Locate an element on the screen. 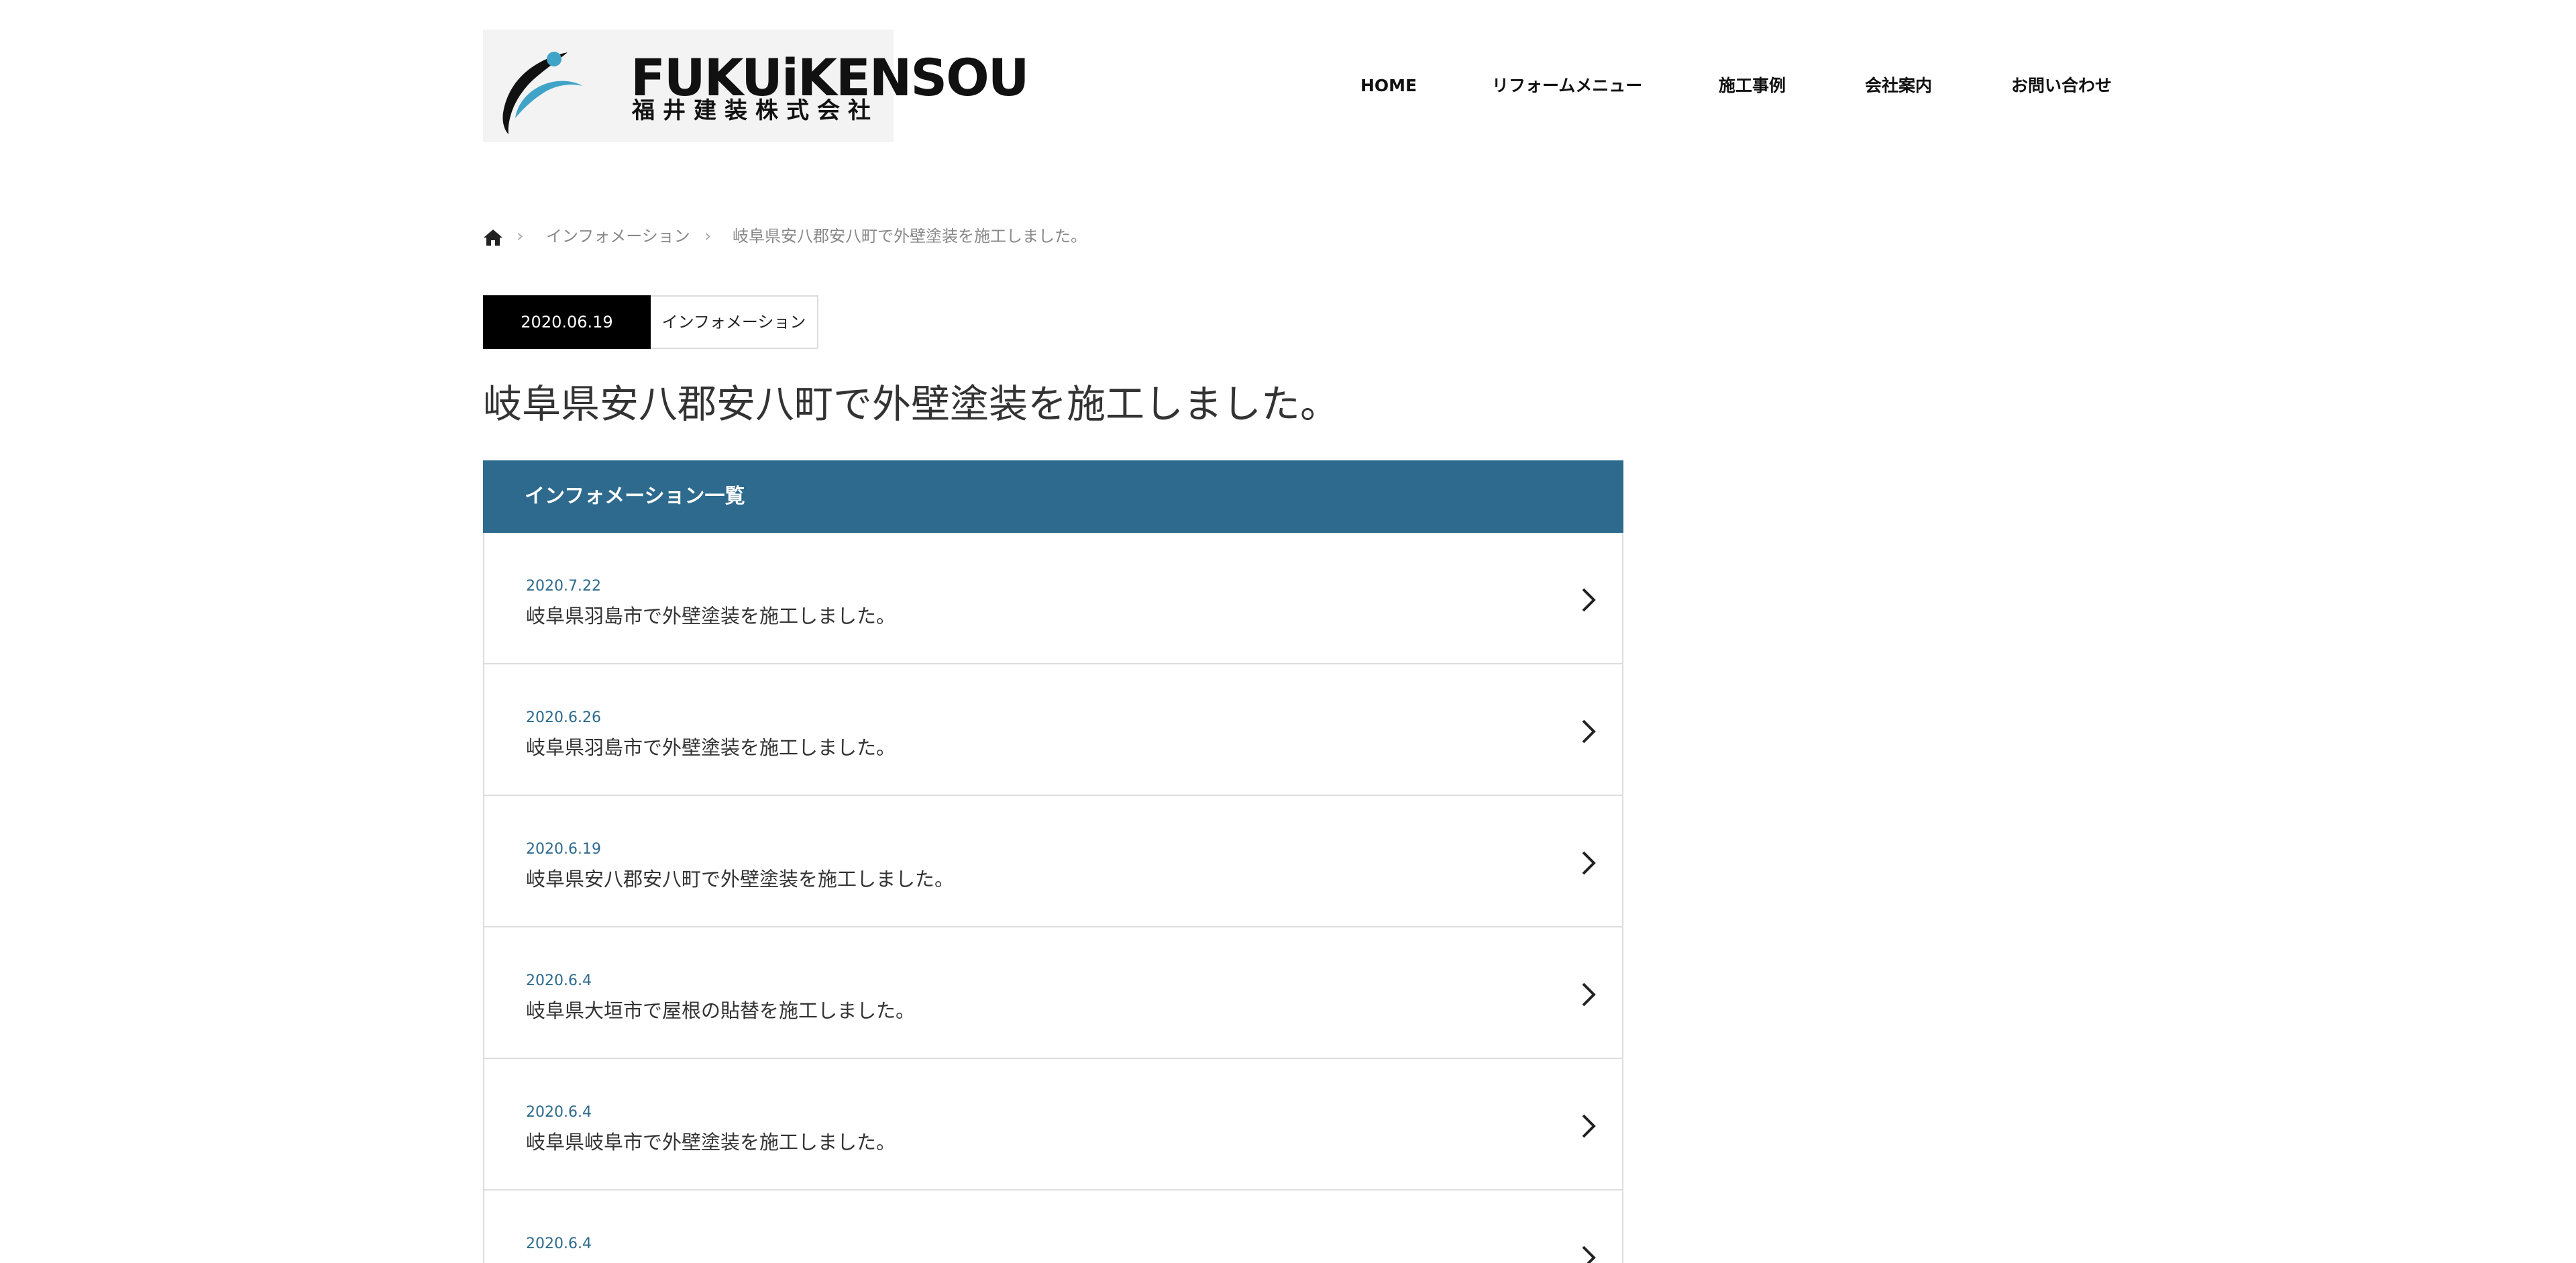 The width and height of the screenshot is (2576, 1263). list-item-title: 岐阜県岐阜市で外壁塗装を施工しました。 is located at coordinates (711, 1142).